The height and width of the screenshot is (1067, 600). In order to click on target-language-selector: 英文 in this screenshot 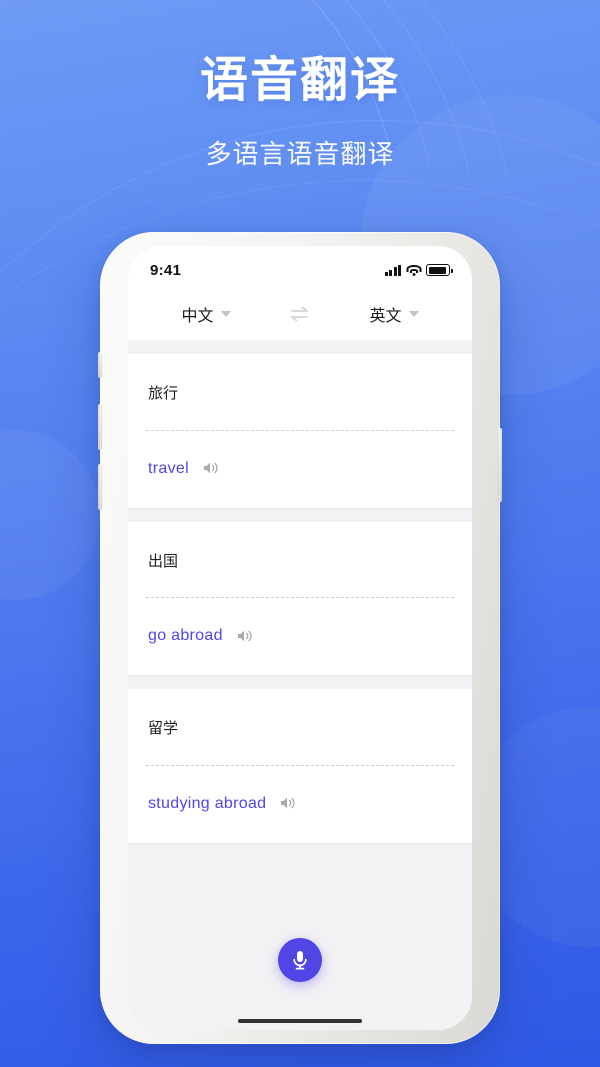, I will do `click(394, 314)`.